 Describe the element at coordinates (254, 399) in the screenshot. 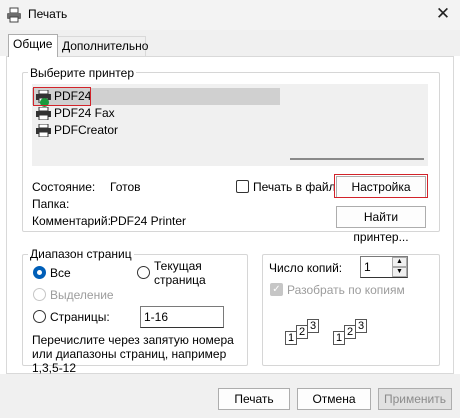

I see `print-button: Печать` at that location.